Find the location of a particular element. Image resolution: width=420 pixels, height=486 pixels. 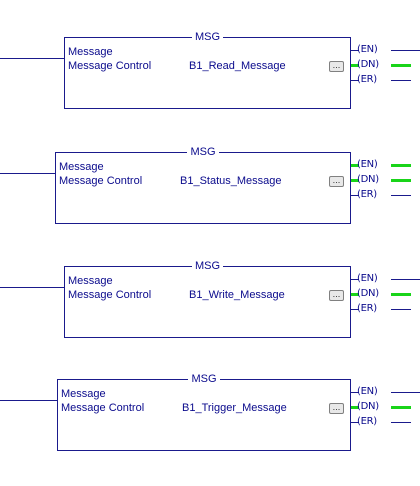

message-control-tag: B1_Trigger_Message is located at coordinates (234, 408).